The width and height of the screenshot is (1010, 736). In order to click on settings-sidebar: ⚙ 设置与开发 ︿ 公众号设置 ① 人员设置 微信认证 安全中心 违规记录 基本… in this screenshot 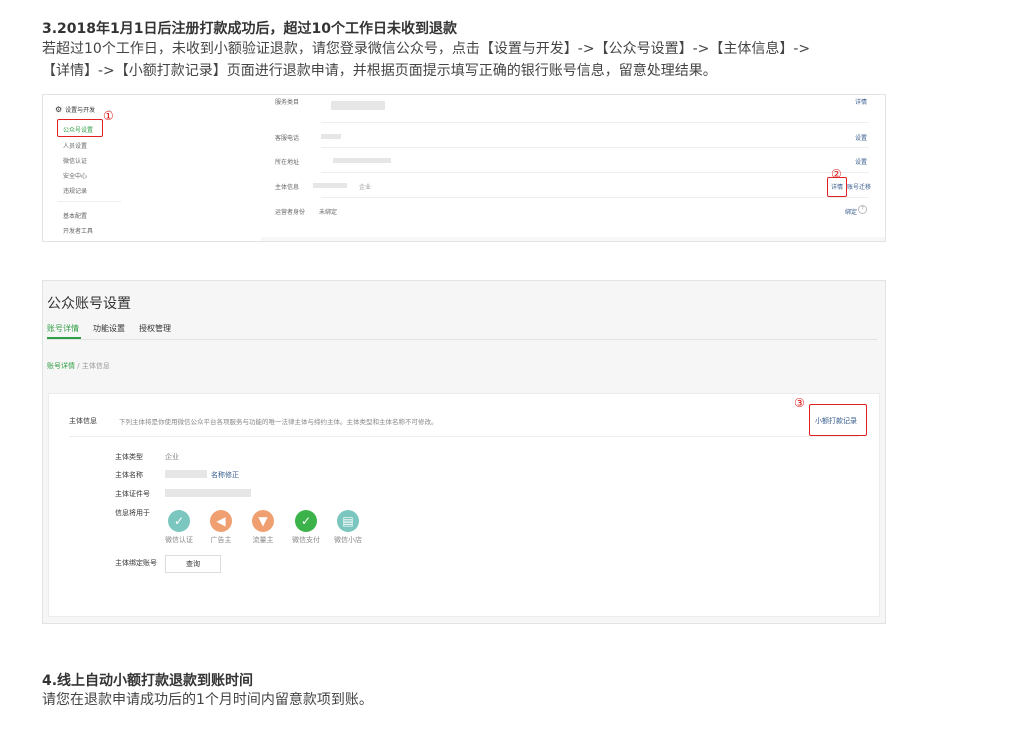, I will do `click(151, 168)`.